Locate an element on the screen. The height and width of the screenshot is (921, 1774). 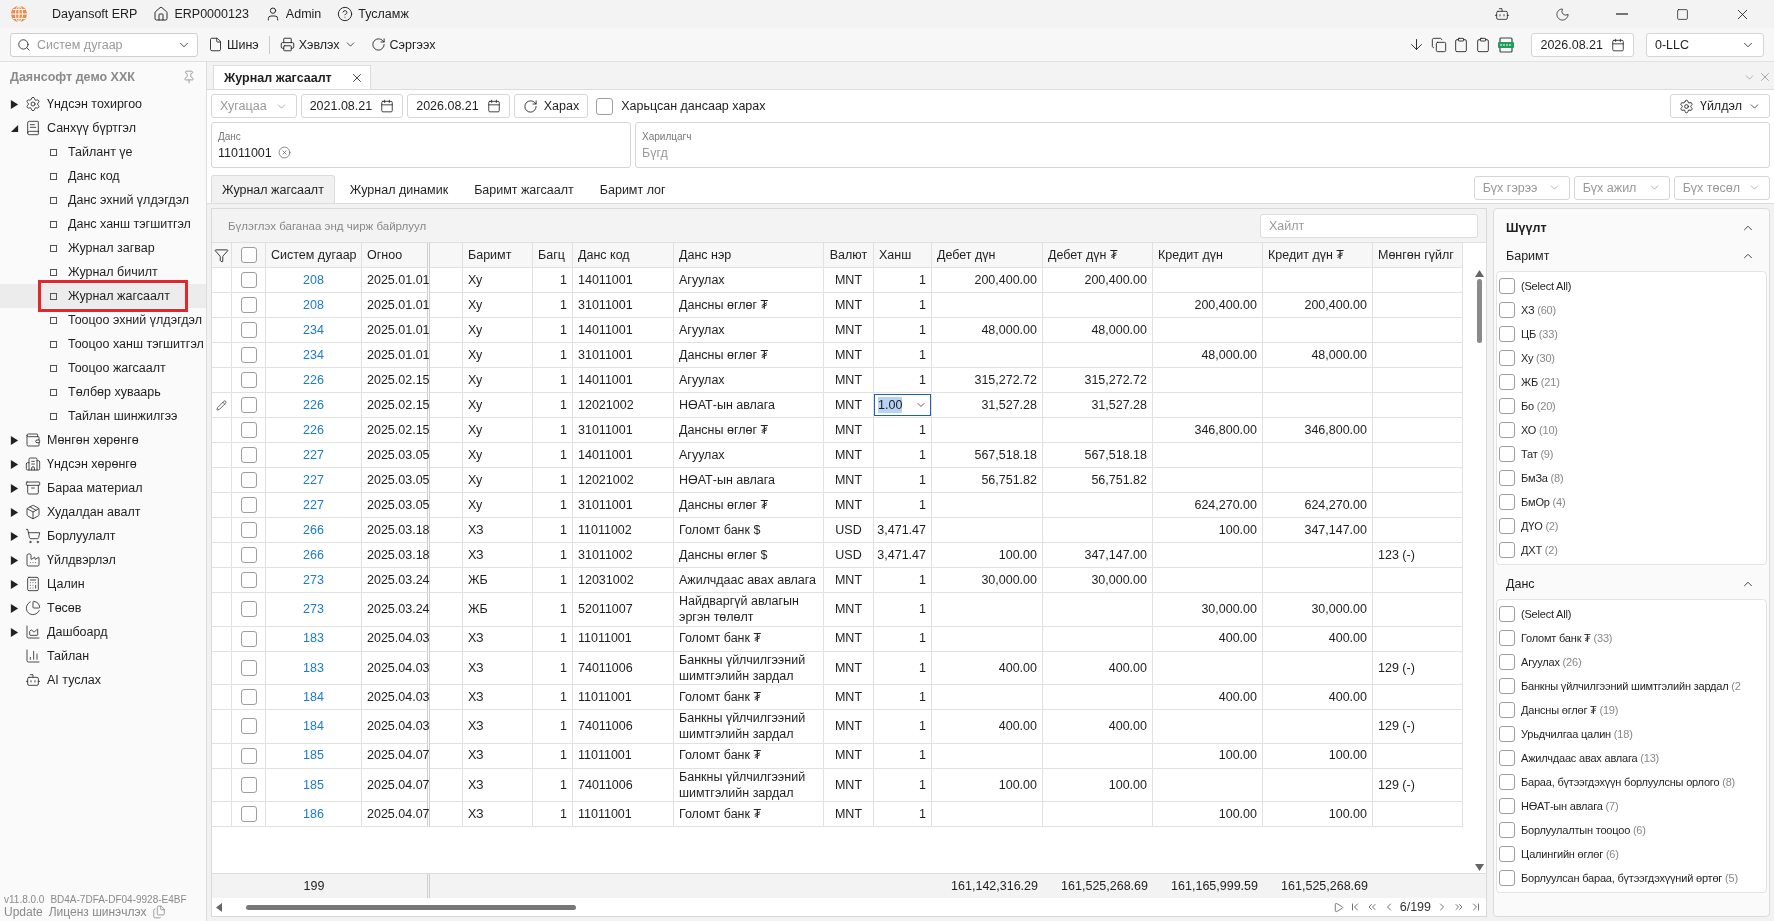
filter-option: НӨАТ-ын авлага (7) is located at coordinates (1559, 806).